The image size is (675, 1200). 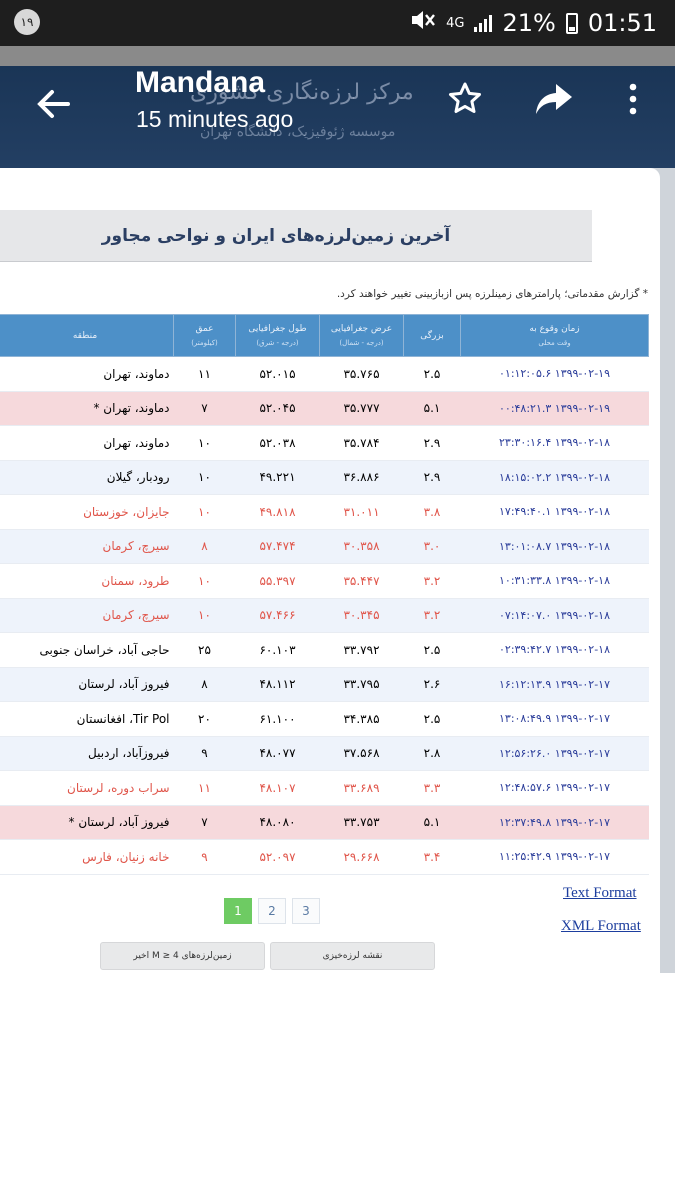 I want to click on cell-depth: ۲۵, so click(x=204, y=650).